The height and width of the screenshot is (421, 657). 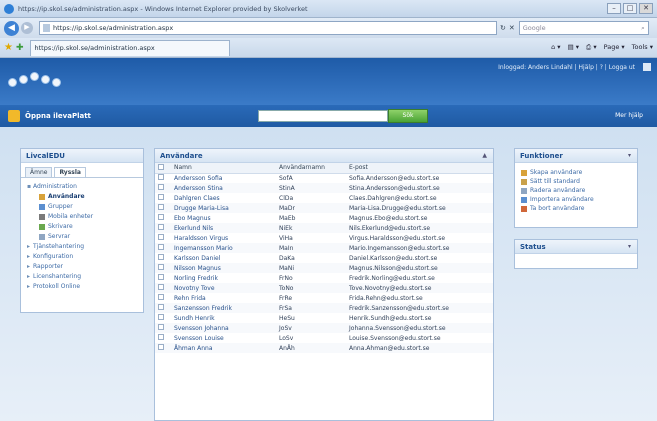 I want to click on select-all-header, so click(x=163, y=168).